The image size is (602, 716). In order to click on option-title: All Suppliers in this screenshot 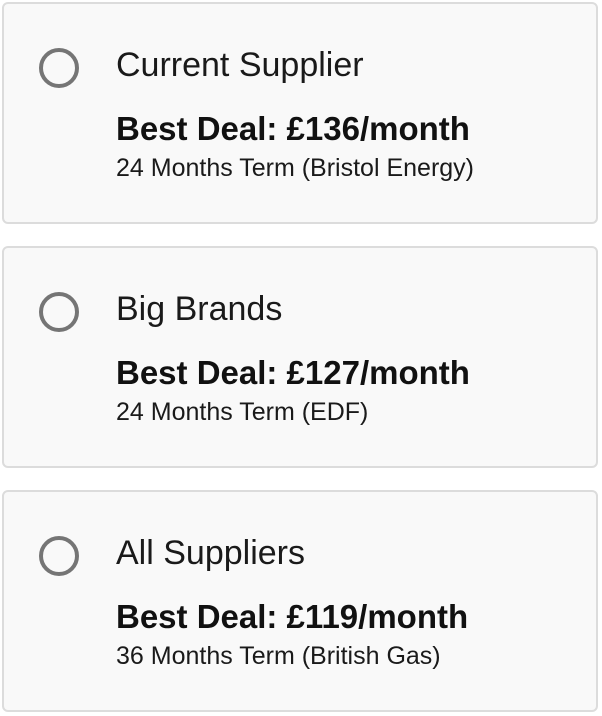, I will do `click(210, 553)`.